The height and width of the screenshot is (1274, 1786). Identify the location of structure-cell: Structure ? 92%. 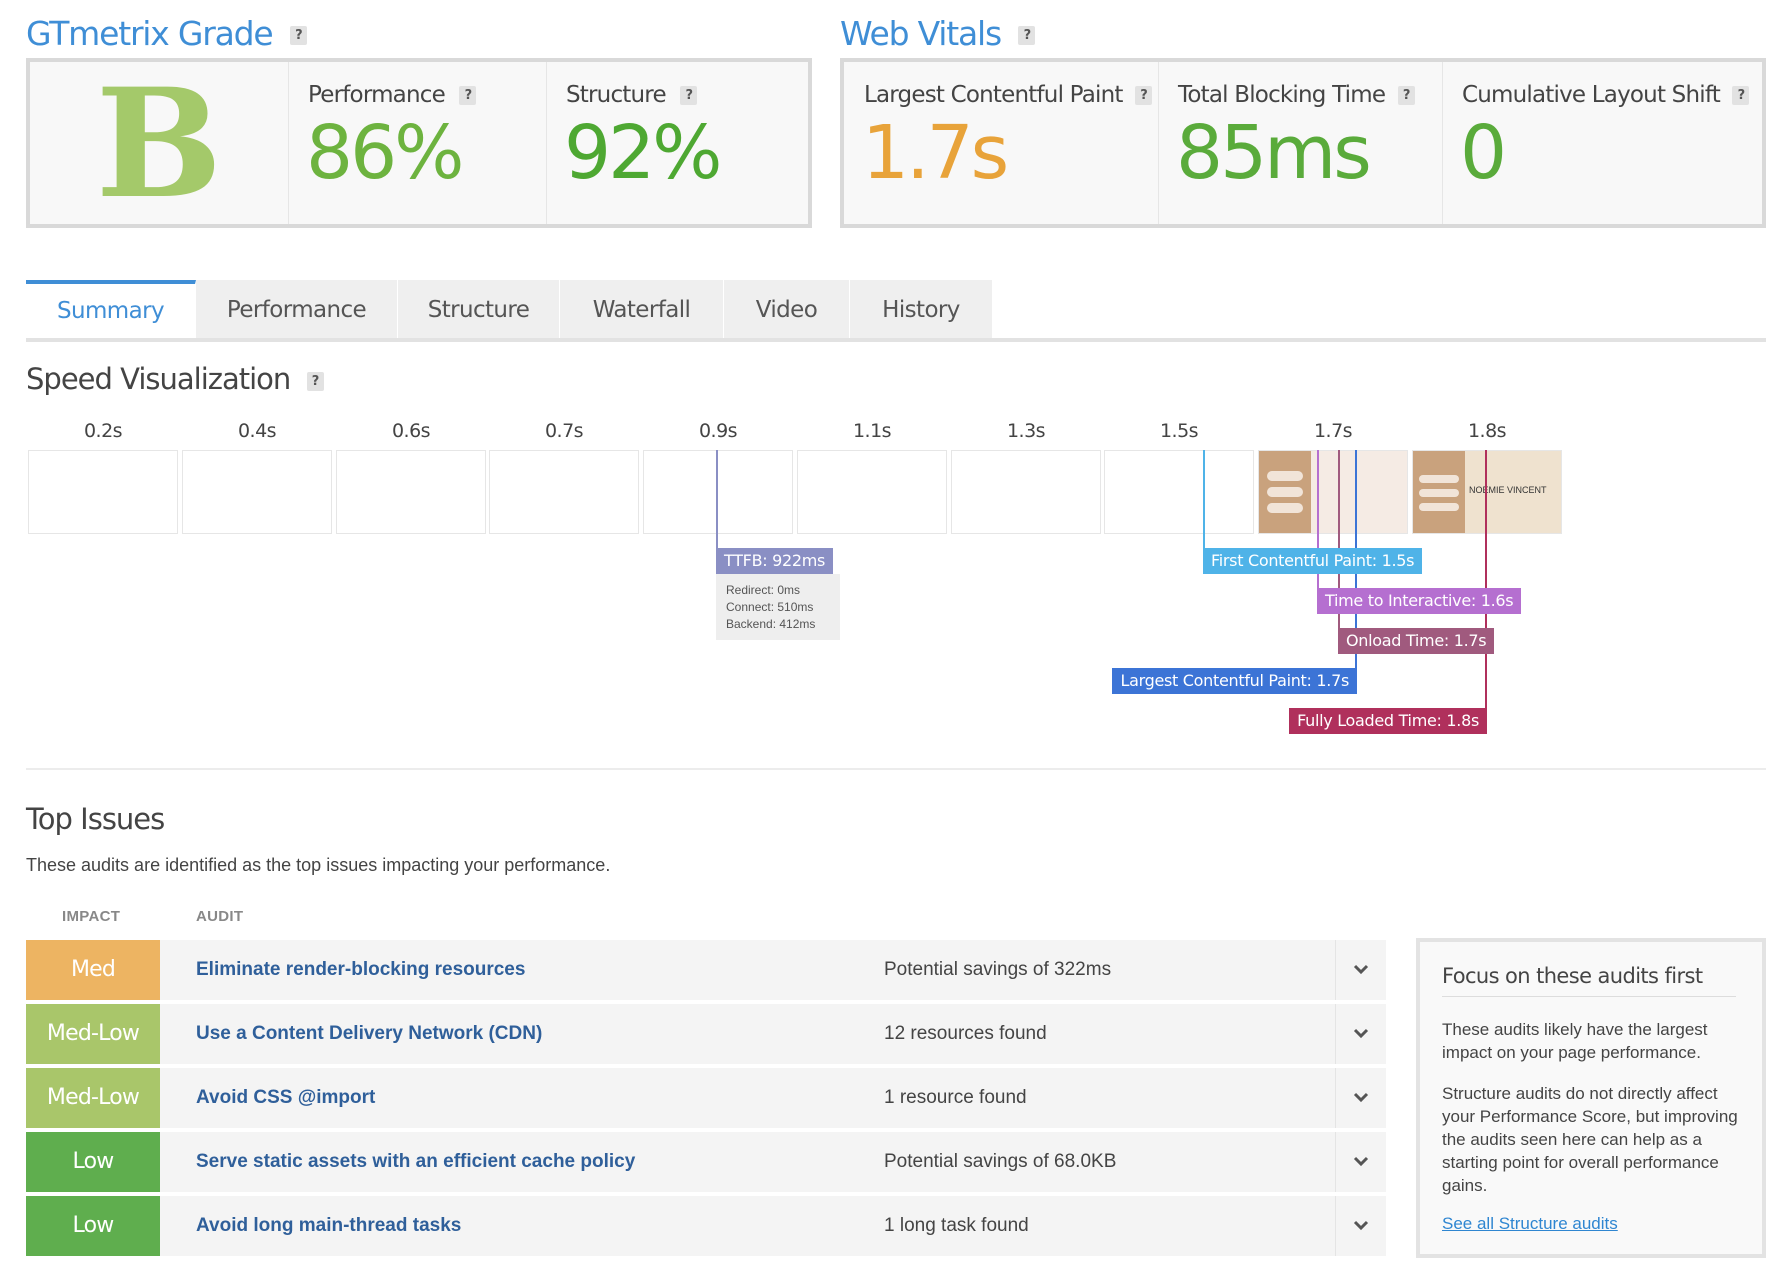
(677, 143).